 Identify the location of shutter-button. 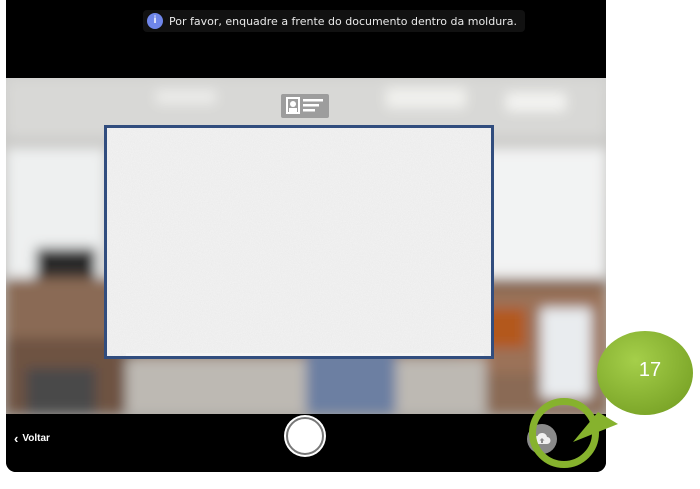
(305, 436).